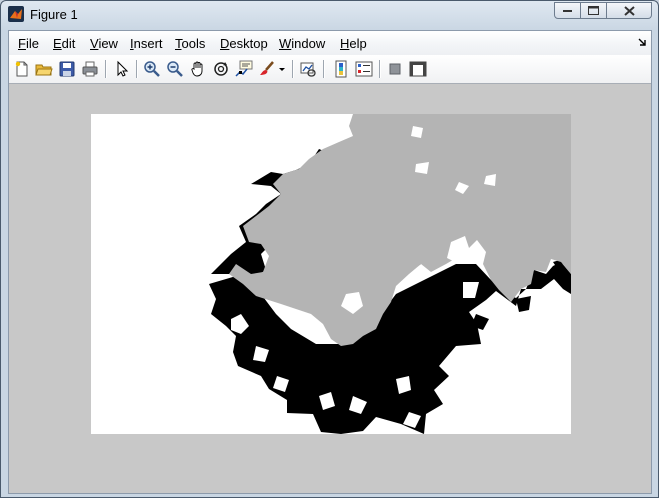 This screenshot has height=498, width=659. What do you see at coordinates (90, 69) in the screenshot?
I see `print-icon` at bounding box center [90, 69].